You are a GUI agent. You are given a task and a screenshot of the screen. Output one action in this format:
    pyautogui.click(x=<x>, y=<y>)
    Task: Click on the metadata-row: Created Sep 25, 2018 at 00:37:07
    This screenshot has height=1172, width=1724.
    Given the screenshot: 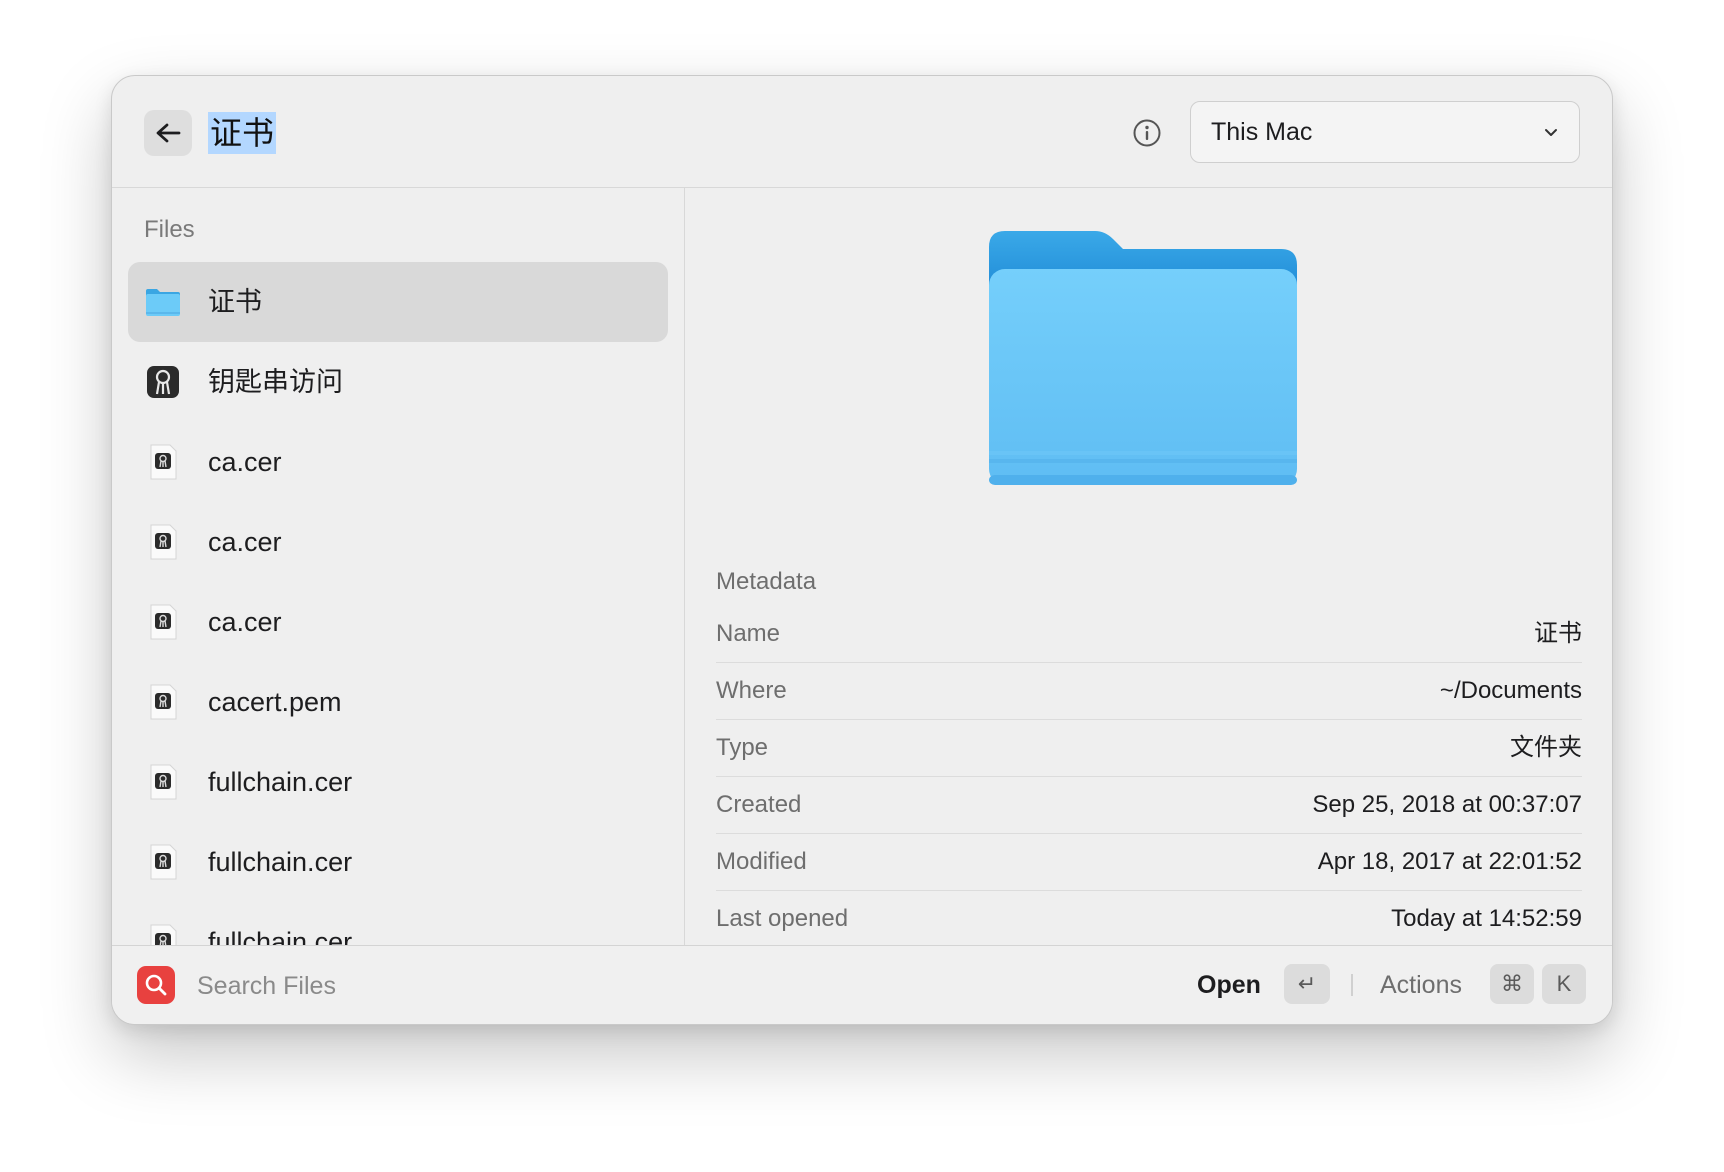 What is the action you would take?
    pyautogui.click(x=1149, y=805)
    